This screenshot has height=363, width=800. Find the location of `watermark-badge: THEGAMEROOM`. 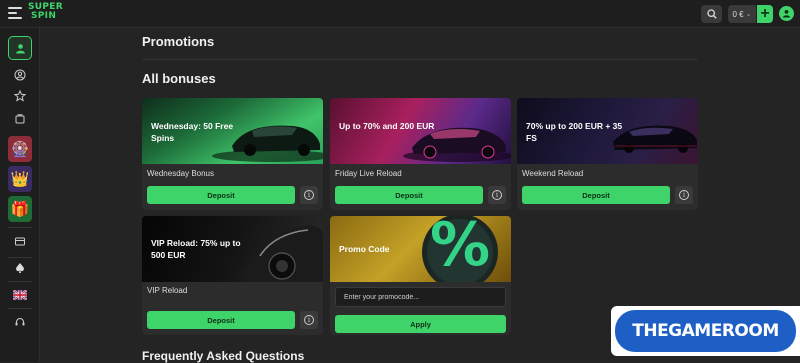

watermark-badge: THEGAMEROOM is located at coordinates (705, 331).